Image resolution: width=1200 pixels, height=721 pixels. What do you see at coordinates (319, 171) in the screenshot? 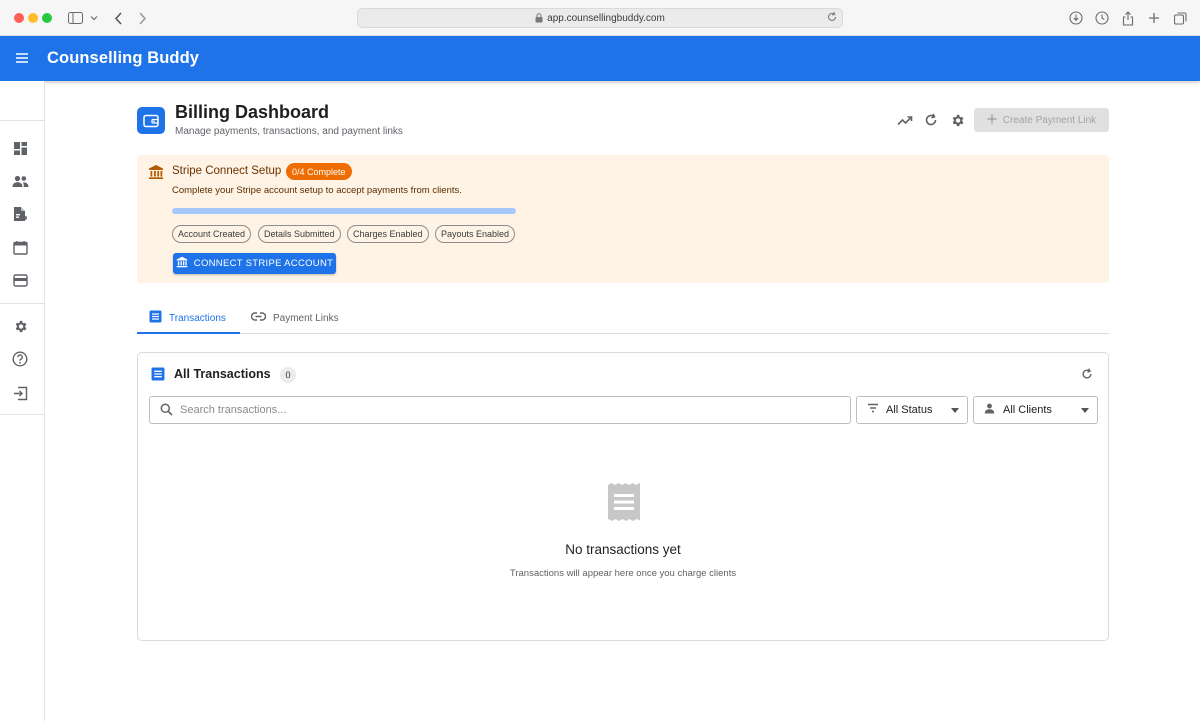
I see `completion-badge: 0/4 Complete` at bounding box center [319, 171].